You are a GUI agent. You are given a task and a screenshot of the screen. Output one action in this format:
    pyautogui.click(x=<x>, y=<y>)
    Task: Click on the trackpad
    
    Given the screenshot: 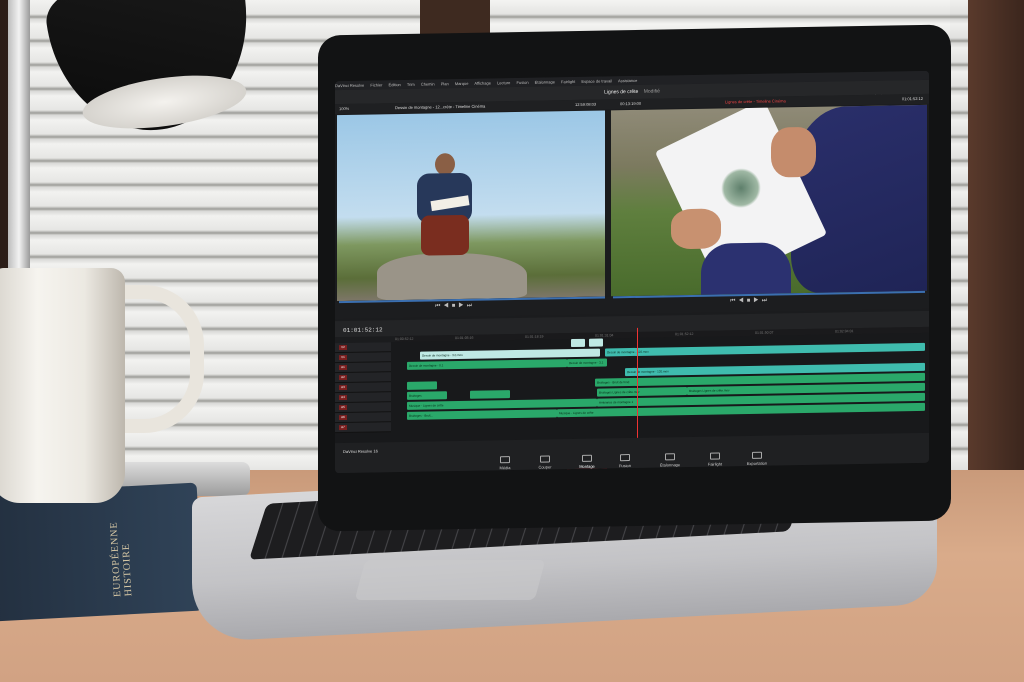 What is the action you would take?
    pyautogui.click(x=450, y=580)
    